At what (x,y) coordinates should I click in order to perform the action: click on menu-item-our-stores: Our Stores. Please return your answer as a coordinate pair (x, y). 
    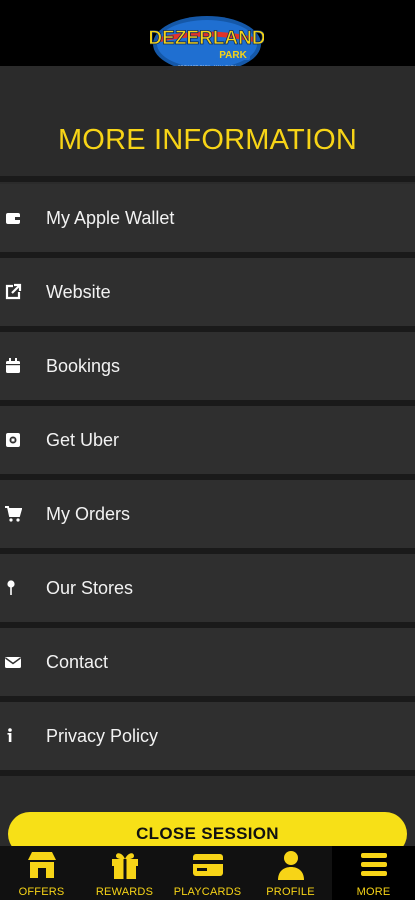
    Looking at the image, I should click on (207, 588).